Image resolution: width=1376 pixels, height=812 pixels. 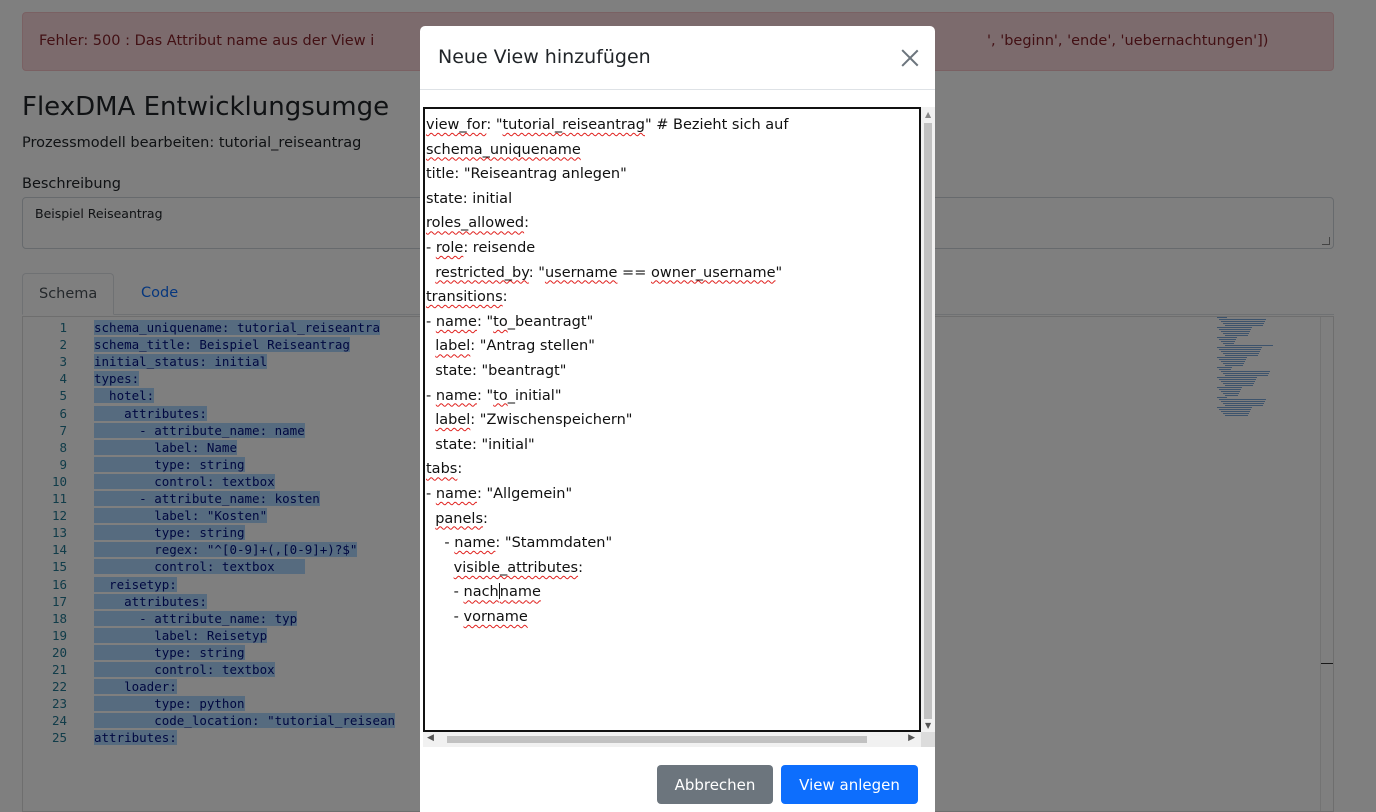 What do you see at coordinates (499, 248) in the screenshot?
I see `textarea-text: : reisende` at bounding box center [499, 248].